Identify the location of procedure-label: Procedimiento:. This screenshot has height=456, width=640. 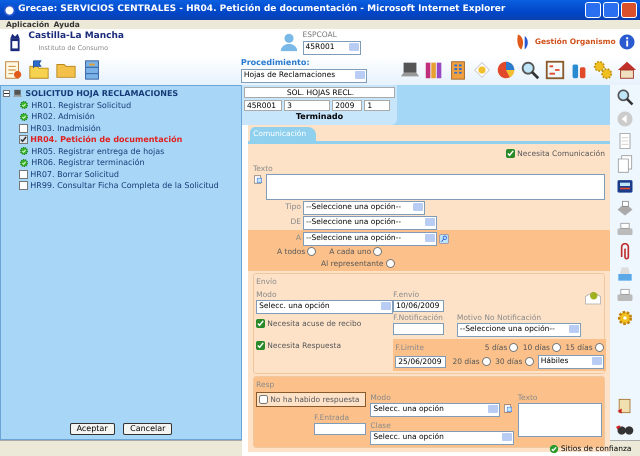
(275, 63).